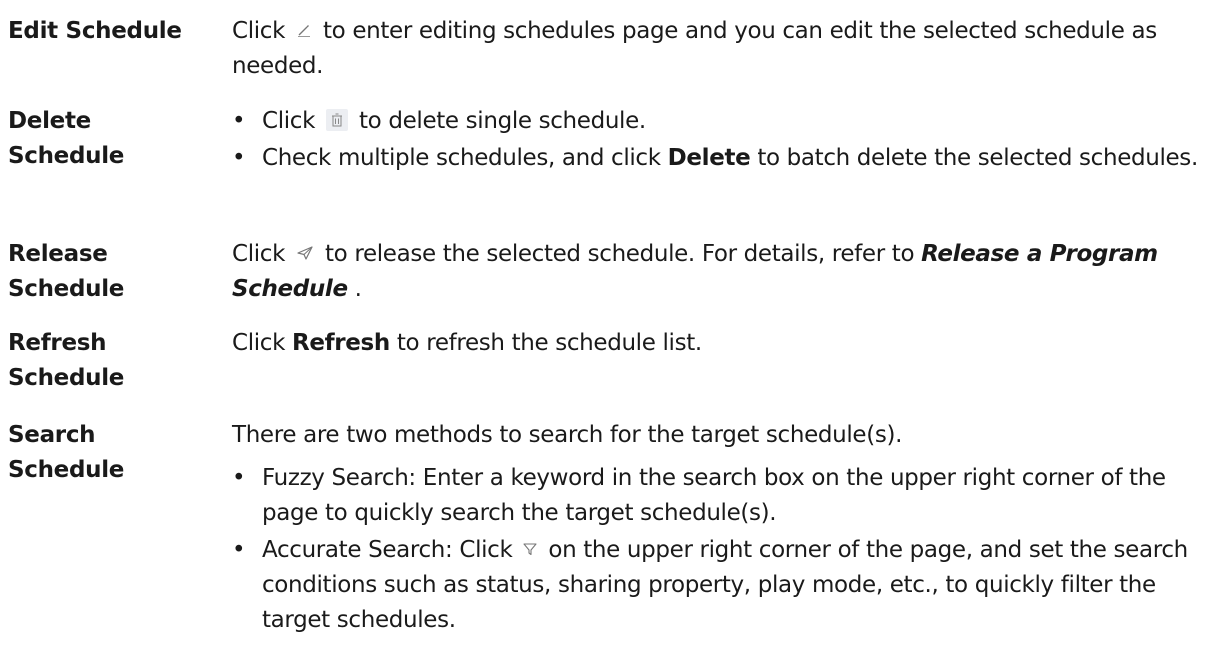 The width and height of the screenshot is (1222, 648). I want to click on trash-icon, so click(337, 119).